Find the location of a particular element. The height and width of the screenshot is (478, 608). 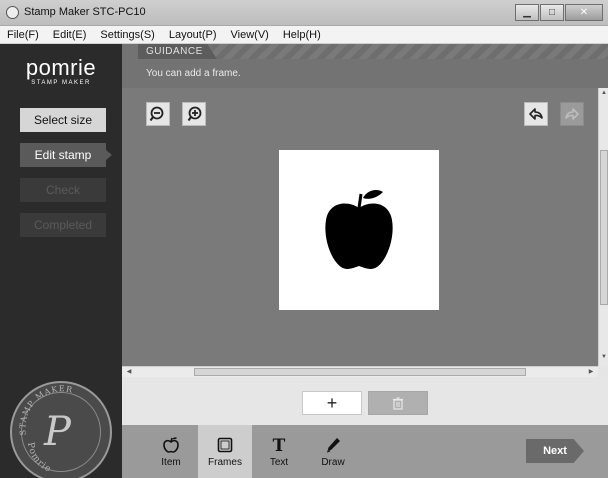

menu-file: File(F) is located at coordinates (23, 35).